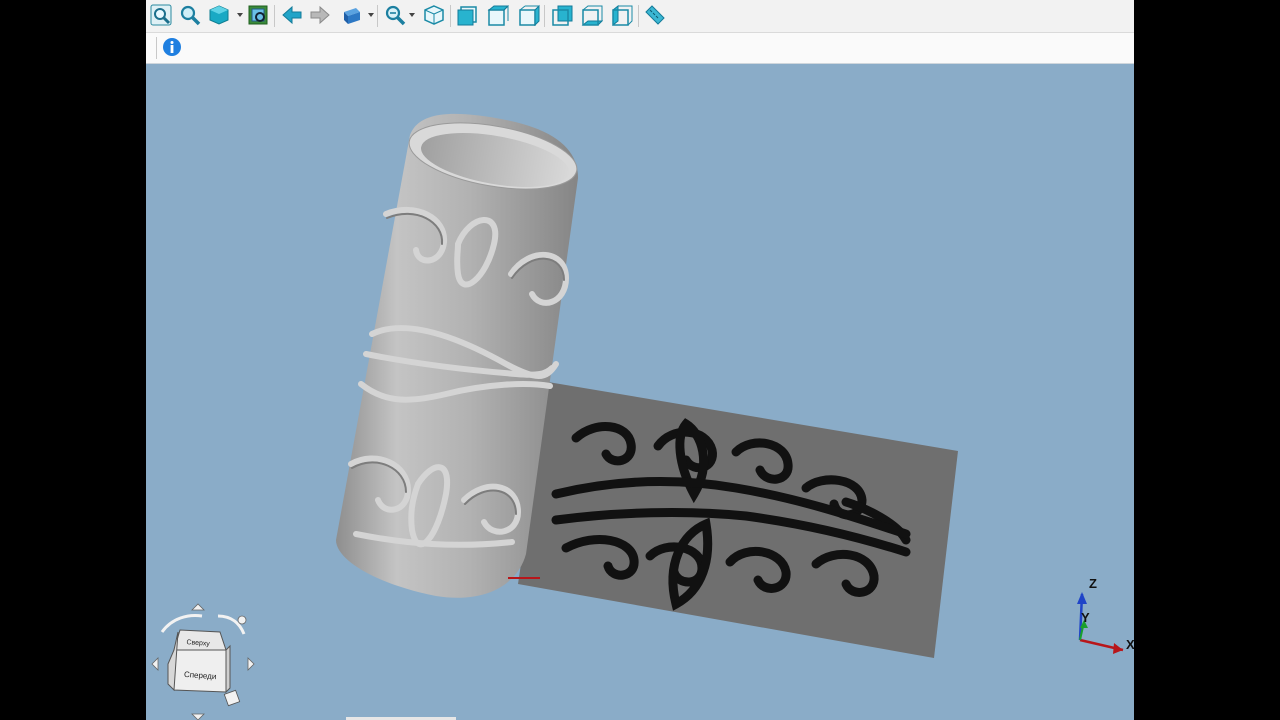 The width and height of the screenshot is (1280, 720). Describe the element at coordinates (640, 48) in the screenshot. I see `secondary-toolbar` at that location.